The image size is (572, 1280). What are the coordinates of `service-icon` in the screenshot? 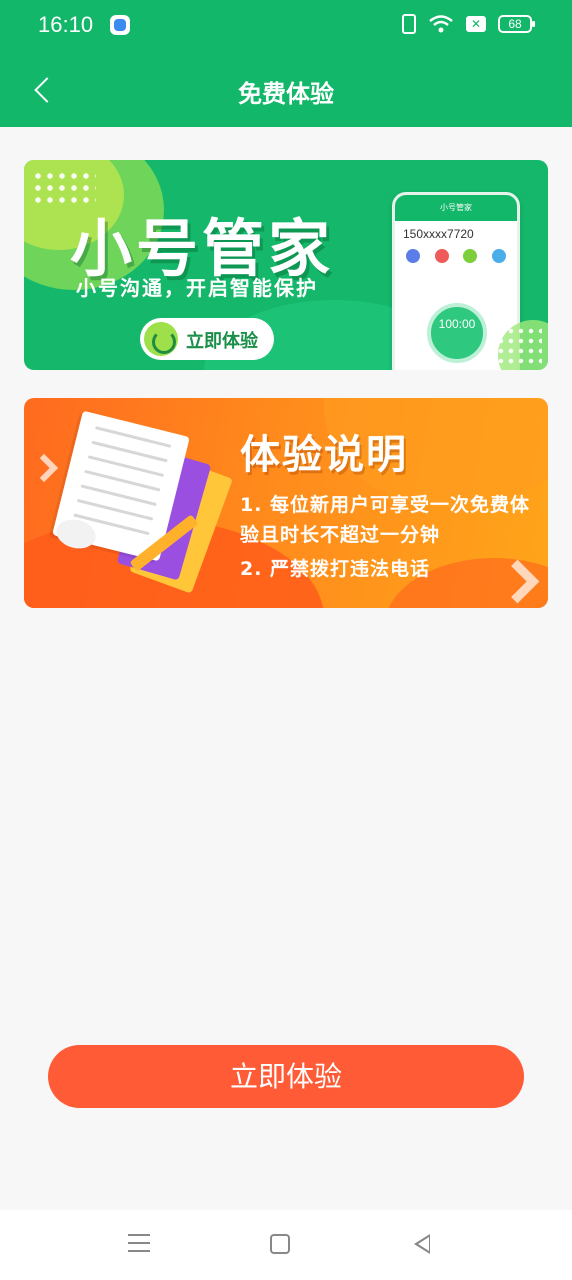 It's located at (498, 256).